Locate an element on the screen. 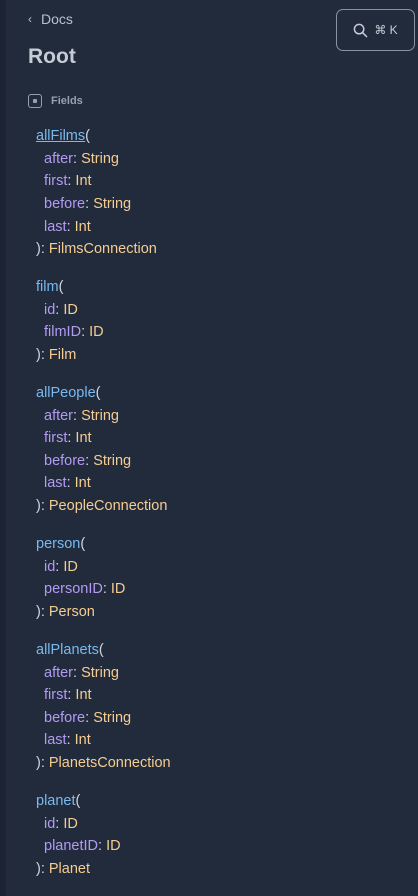  magnifier-icon is located at coordinates (360, 30).